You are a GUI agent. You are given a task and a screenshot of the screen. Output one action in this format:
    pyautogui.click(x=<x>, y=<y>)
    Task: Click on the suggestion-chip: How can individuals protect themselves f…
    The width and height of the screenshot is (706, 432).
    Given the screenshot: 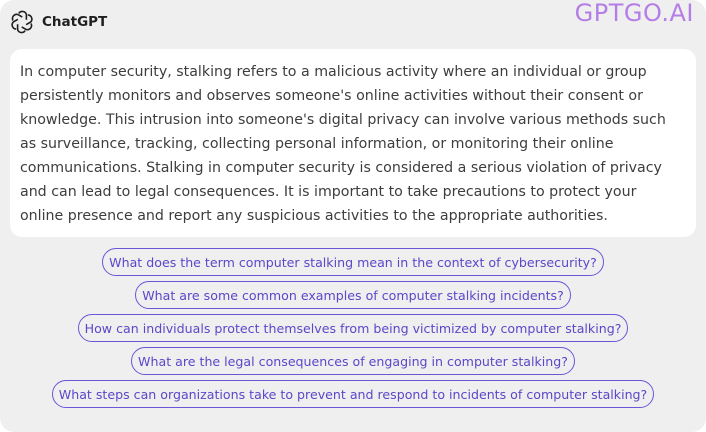 What is the action you would take?
    pyautogui.click(x=353, y=328)
    